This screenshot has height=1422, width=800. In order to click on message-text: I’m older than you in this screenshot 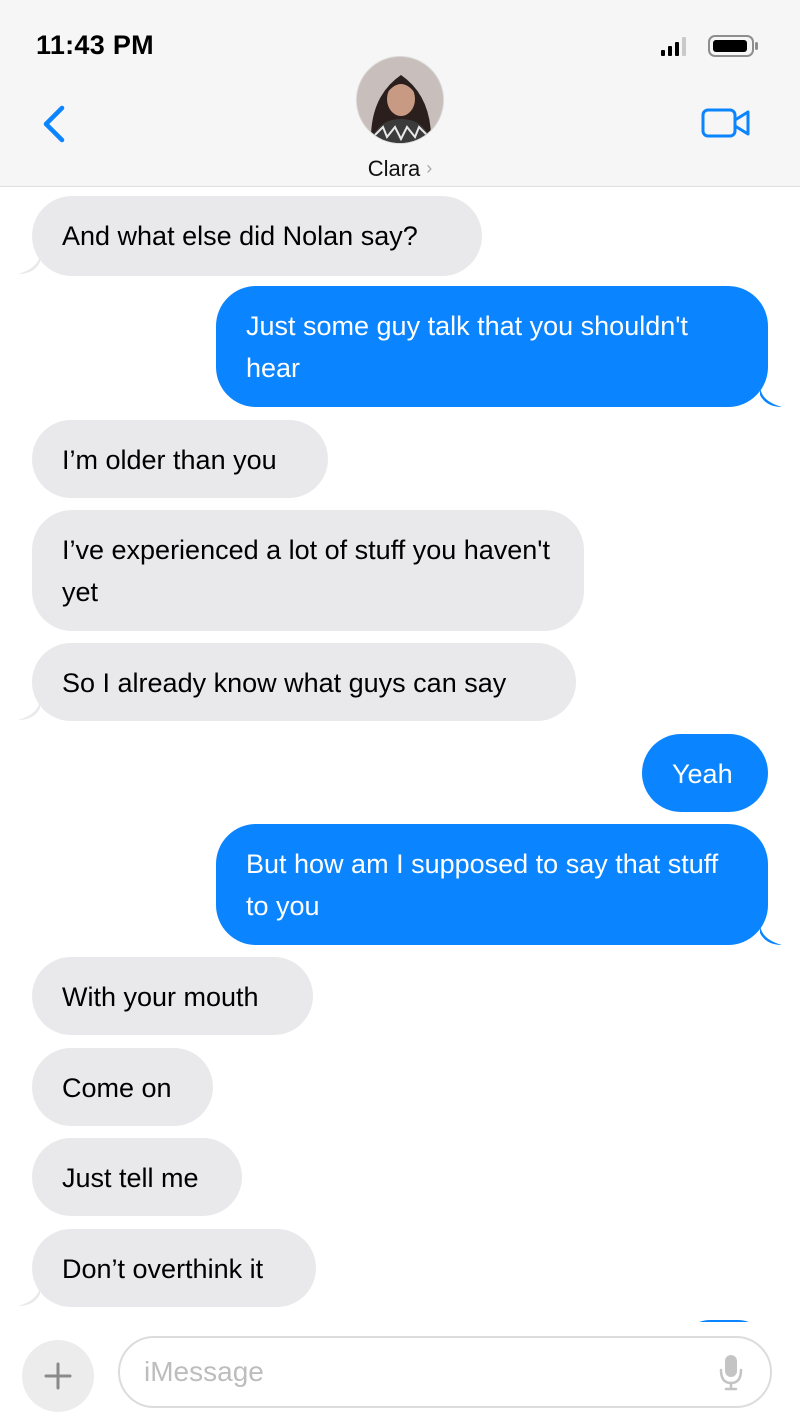, I will do `click(169, 460)`.